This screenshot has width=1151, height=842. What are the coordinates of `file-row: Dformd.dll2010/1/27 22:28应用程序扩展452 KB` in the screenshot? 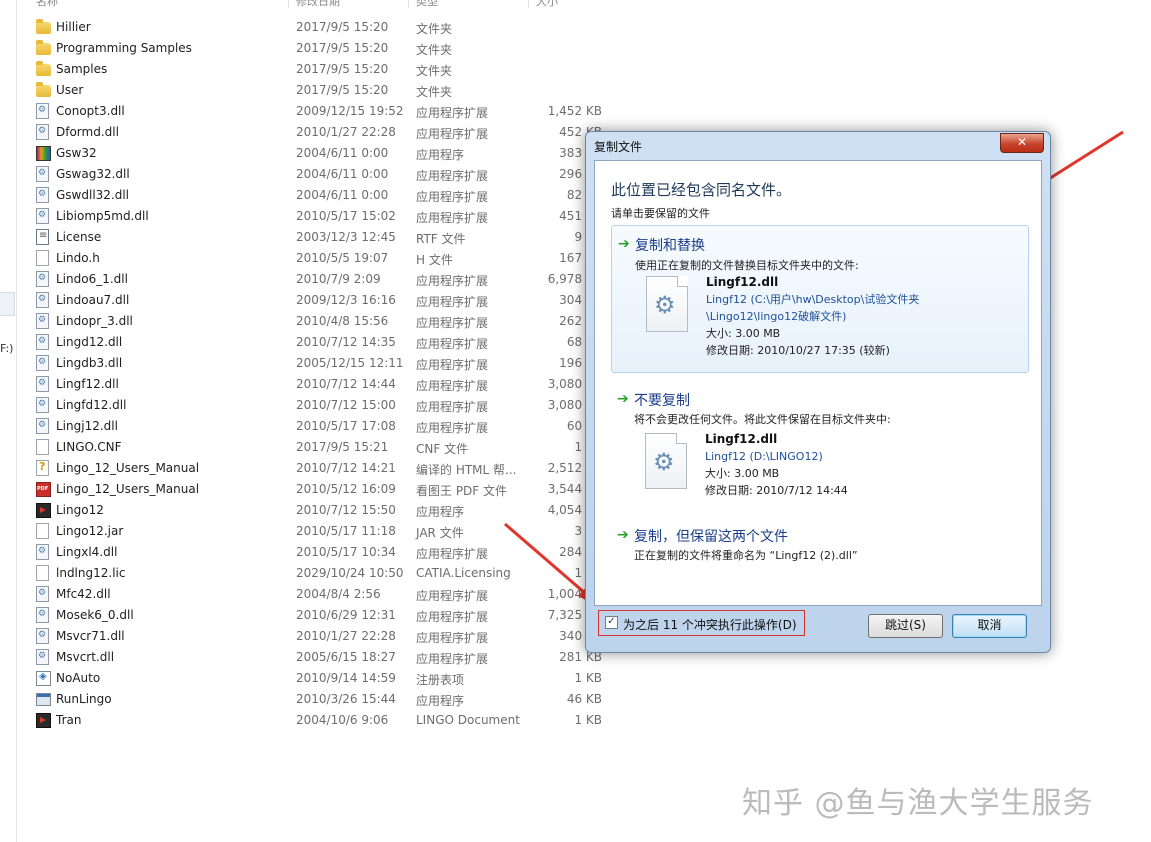 It's located at (310, 132).